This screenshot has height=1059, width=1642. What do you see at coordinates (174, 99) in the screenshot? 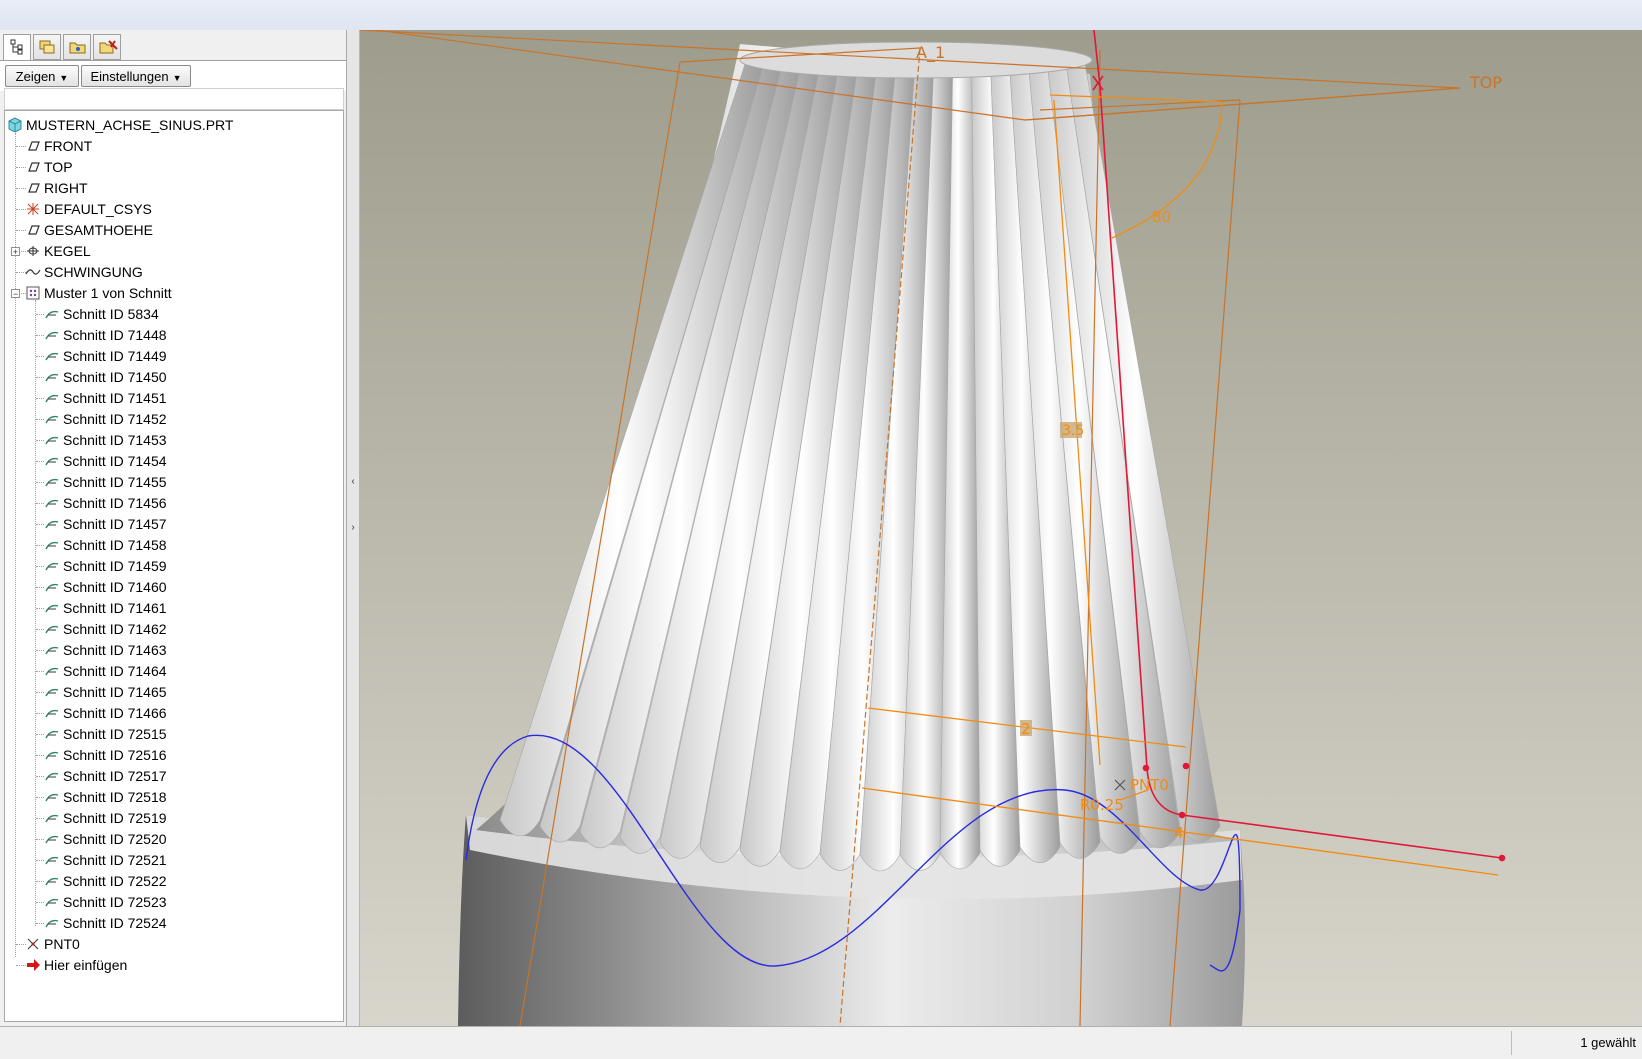
I see `tree-filter-strip` at bounding box center [174, 99].